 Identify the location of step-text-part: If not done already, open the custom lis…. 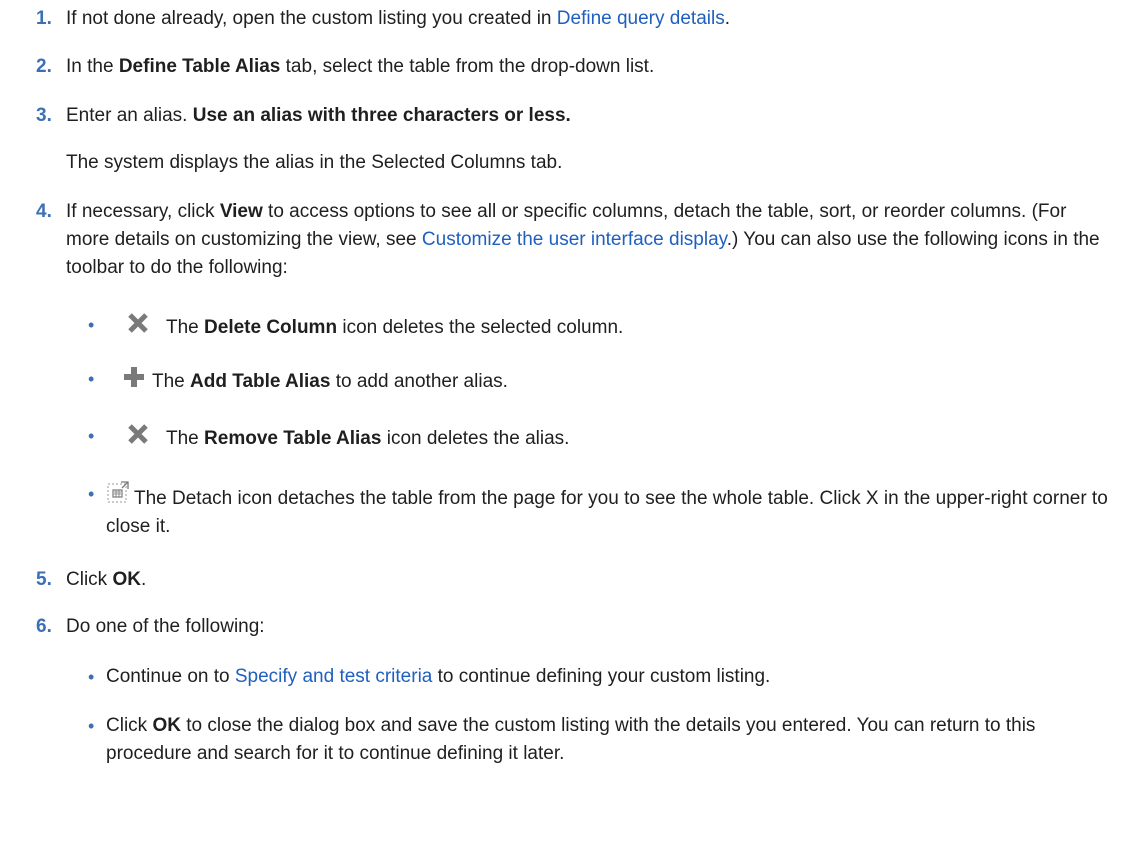
(311, 18).